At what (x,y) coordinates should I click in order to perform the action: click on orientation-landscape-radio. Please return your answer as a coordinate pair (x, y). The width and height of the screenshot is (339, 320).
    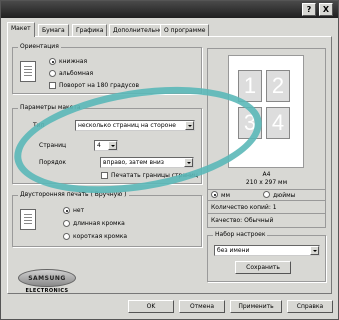
    Looking at the image, I should click on (52, 73).